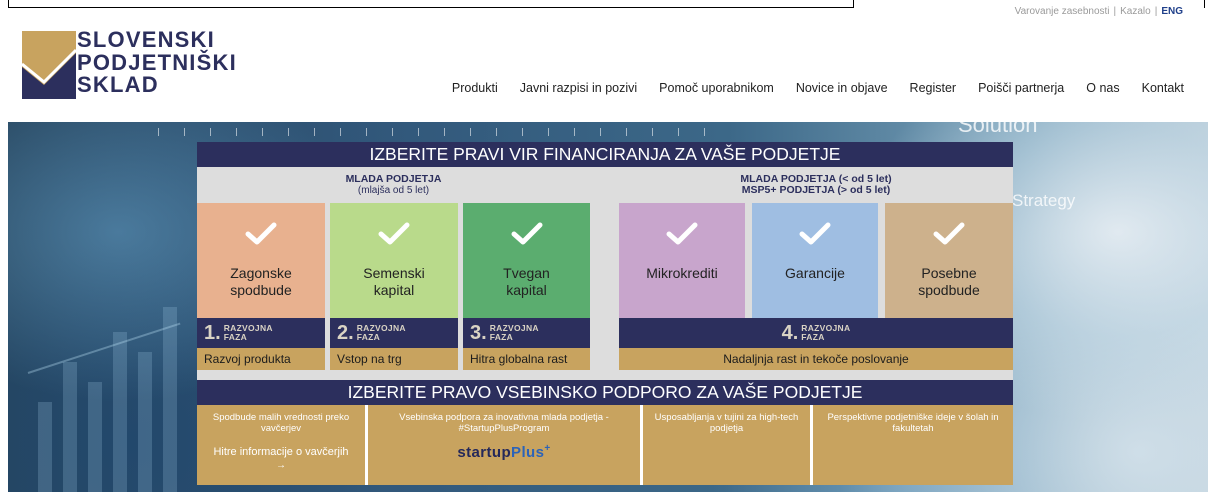 Image resolution: width=1208 pixels, height=492 pixels. I want to click on card-label: Semenski kapital, so click(394, 281).